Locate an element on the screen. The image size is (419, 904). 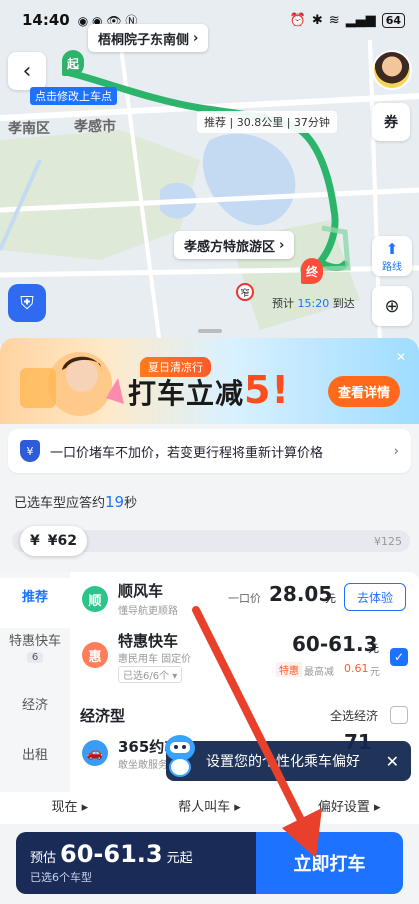
row-price: 60-61.3 is located at coordinates (335, 644).